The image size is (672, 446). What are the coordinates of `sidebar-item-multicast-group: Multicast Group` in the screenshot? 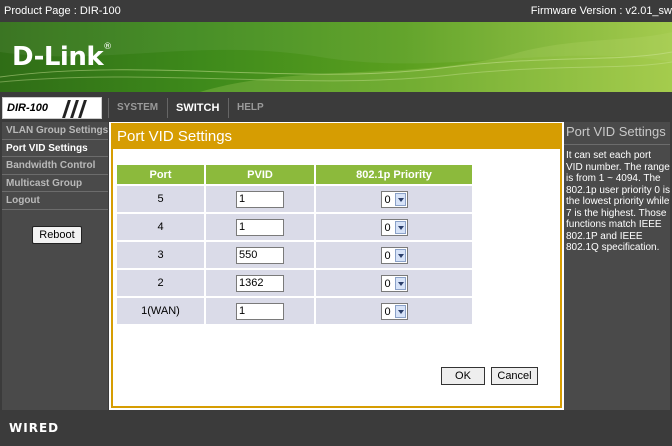 It's located at (55, 183).